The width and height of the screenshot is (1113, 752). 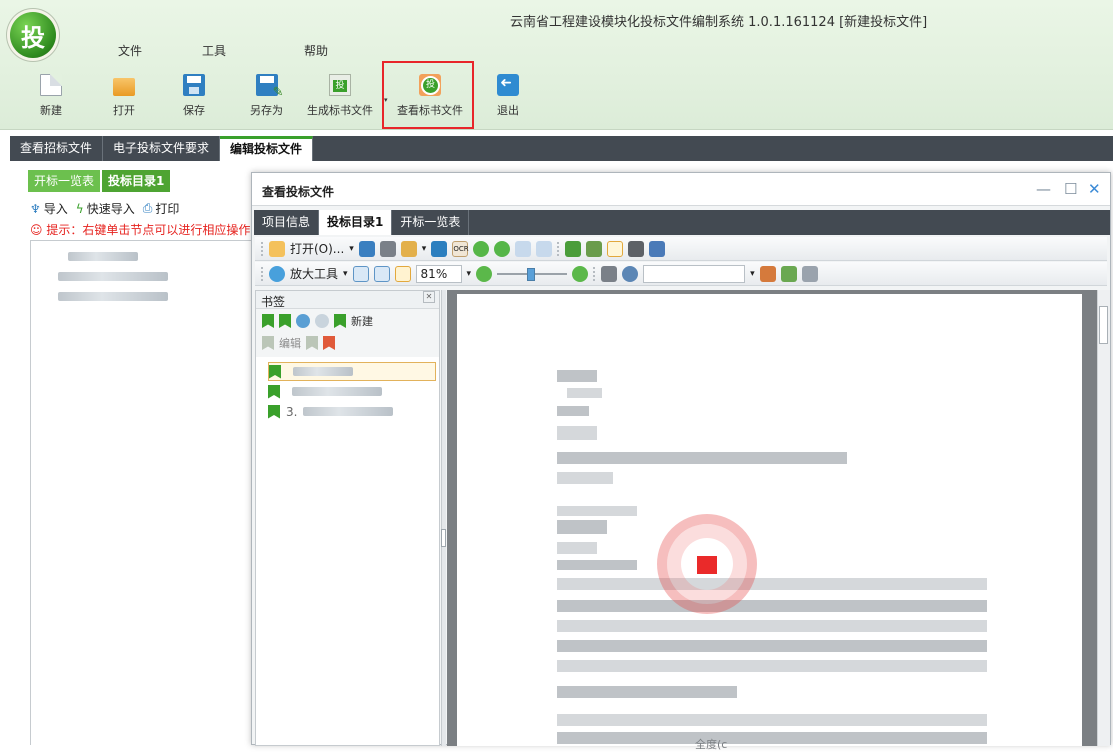 I want to click on quick-import-button: ϟ 快速导入, so click(x=105, y=208).